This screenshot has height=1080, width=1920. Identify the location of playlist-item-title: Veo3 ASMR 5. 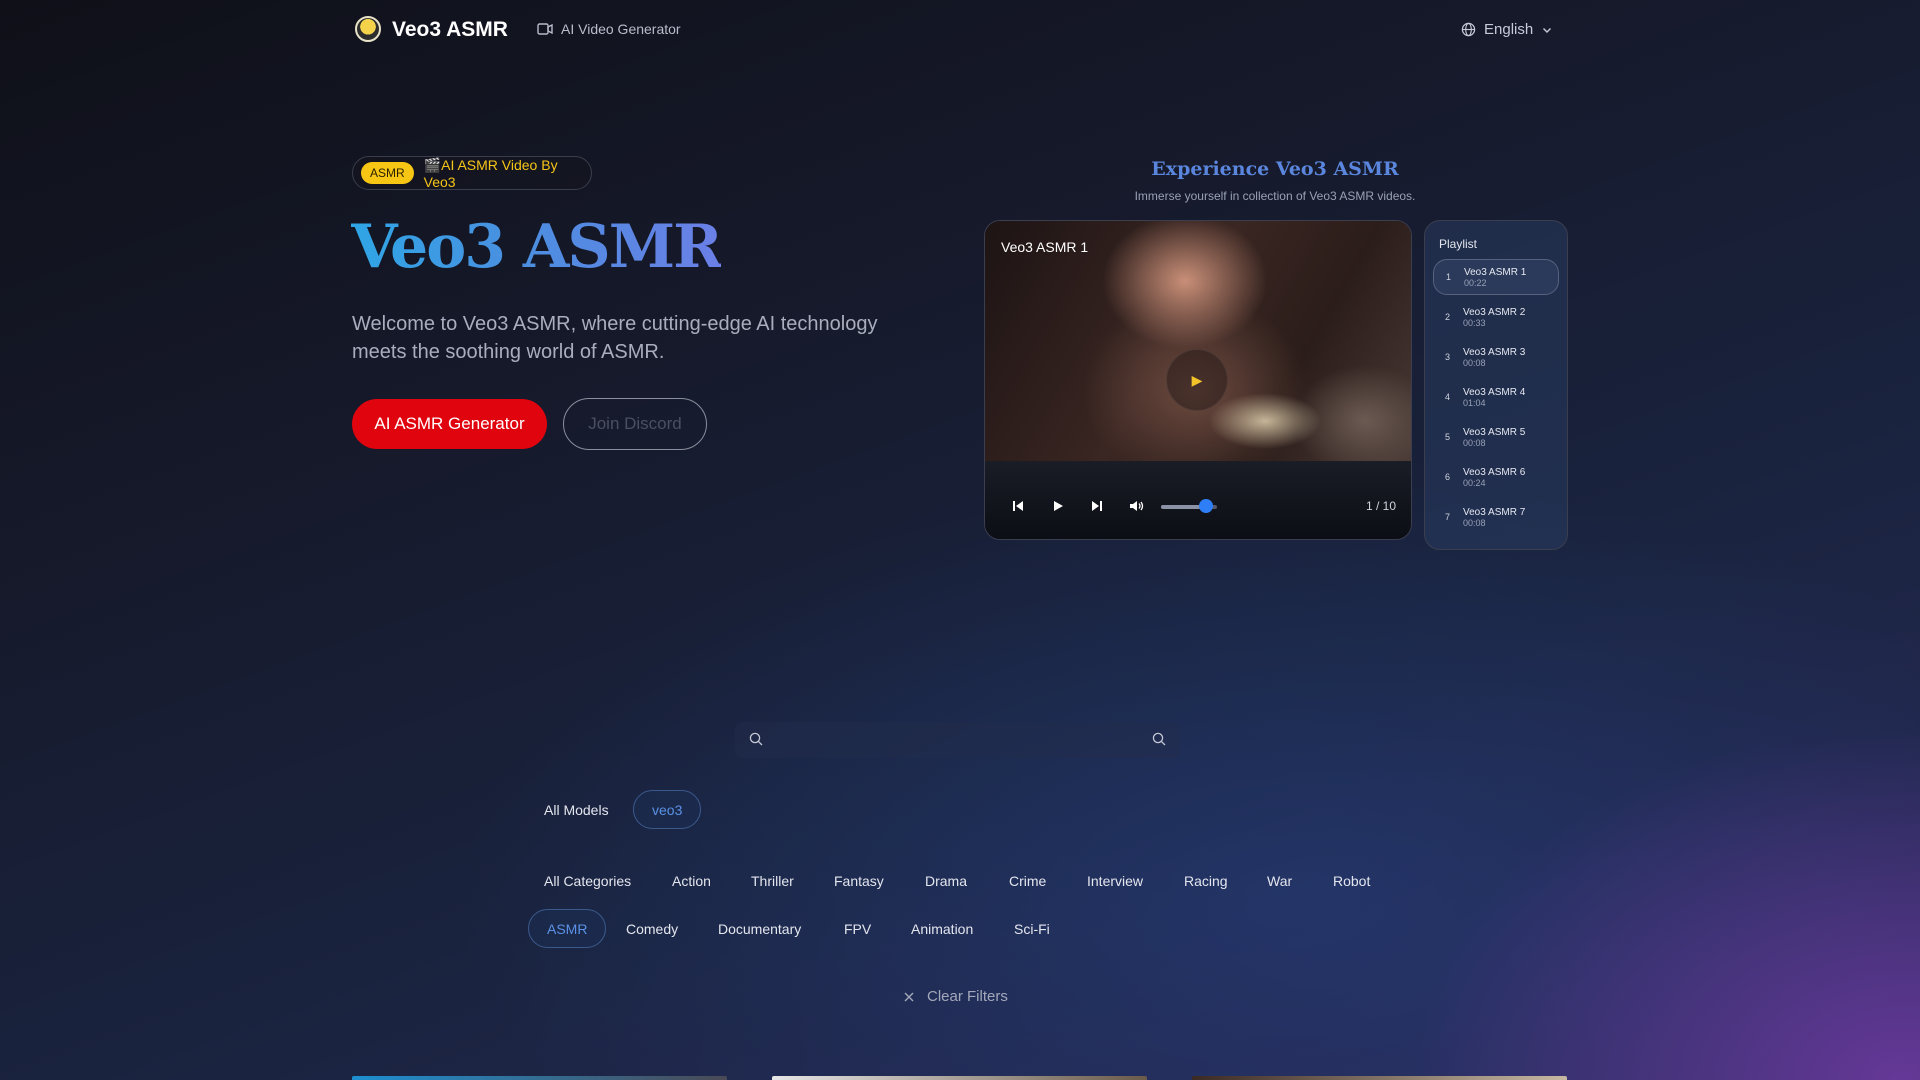
(1494, 432).